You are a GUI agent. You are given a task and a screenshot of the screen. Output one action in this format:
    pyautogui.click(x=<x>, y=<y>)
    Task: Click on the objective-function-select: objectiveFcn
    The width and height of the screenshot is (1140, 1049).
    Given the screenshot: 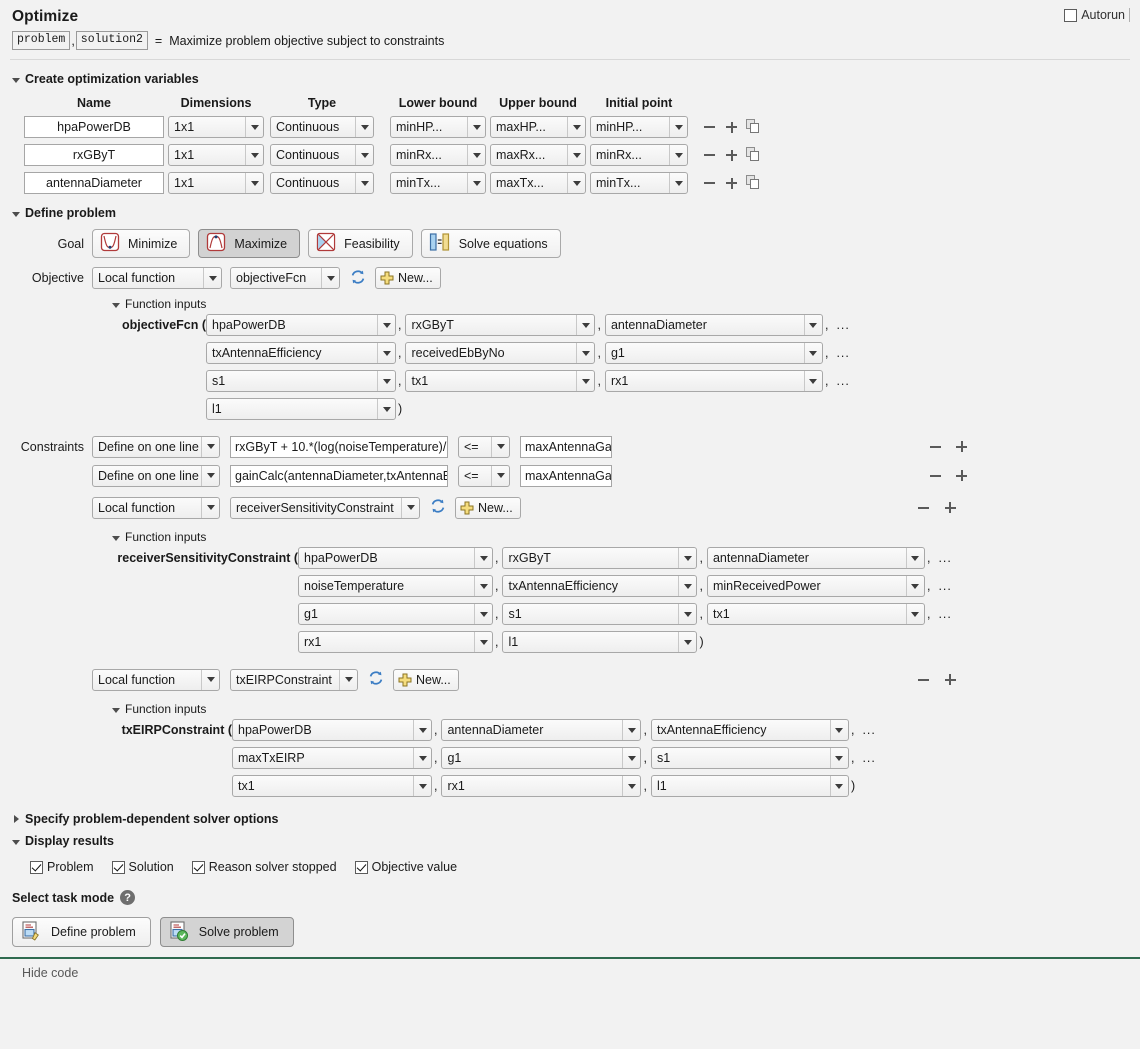 What is the action you would take?
    pyautogui.click(x=285, y=278)
    